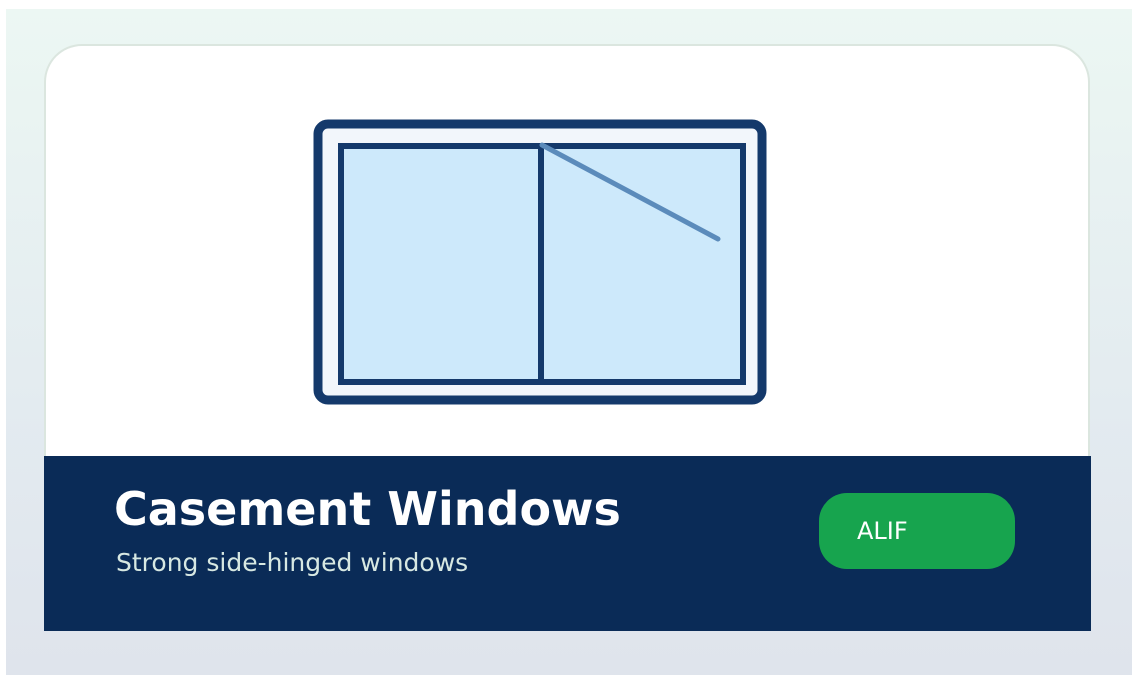  I want to click on alif-button: ALIF, so click(917, 531).